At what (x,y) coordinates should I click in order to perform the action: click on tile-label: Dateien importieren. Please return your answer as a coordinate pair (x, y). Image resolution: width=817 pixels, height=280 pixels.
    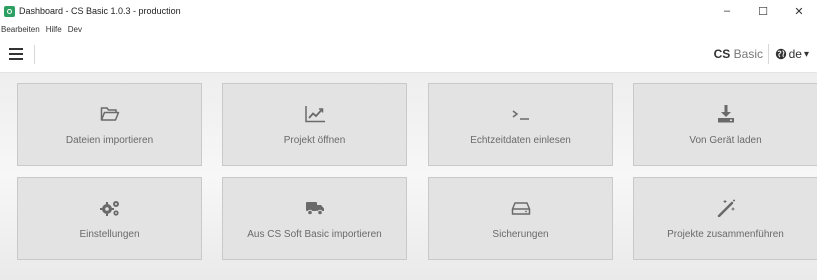
    Looking at the image, I should click on (109, 140).